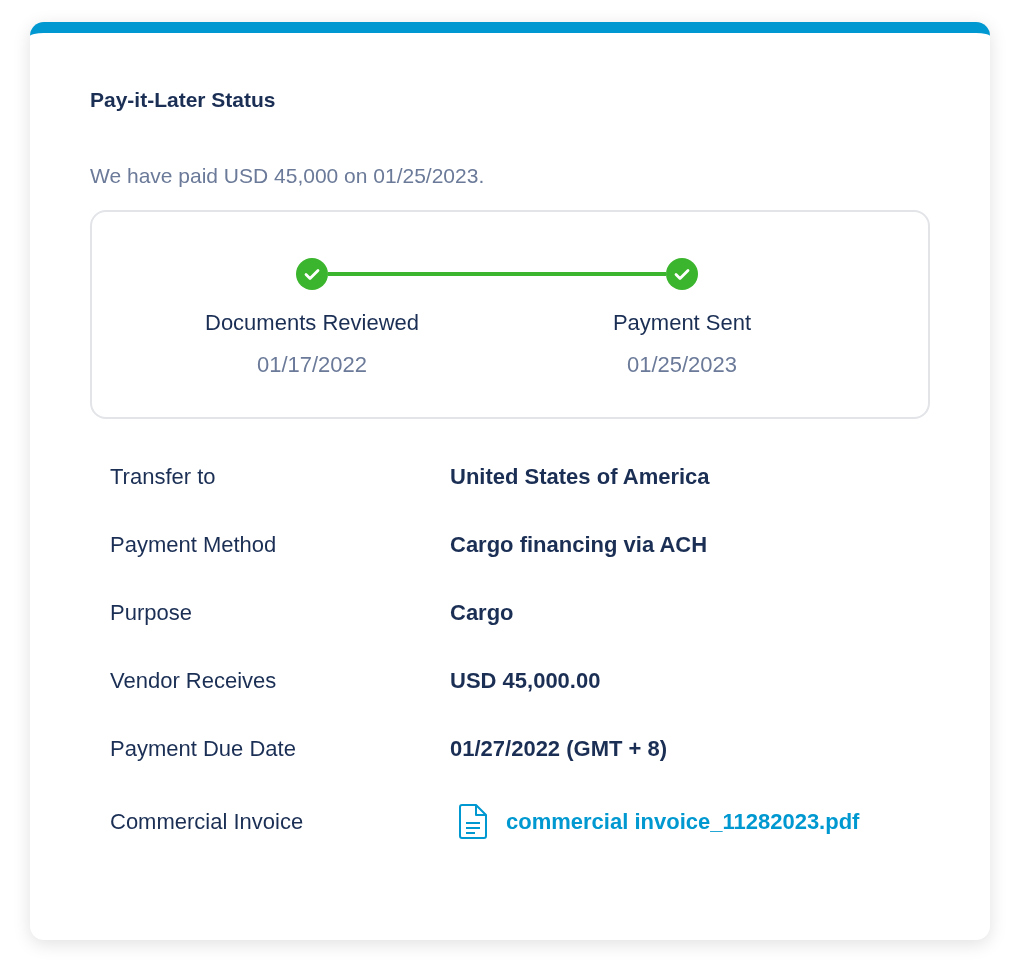 The height and width of the screenshot is (978, 1020). What do you see at coordinates (288, 176) in the screenshot?
I see `payment-summary: We have paid USD 45,000 on 01/25/2023.` at bounding box center [288, 176].